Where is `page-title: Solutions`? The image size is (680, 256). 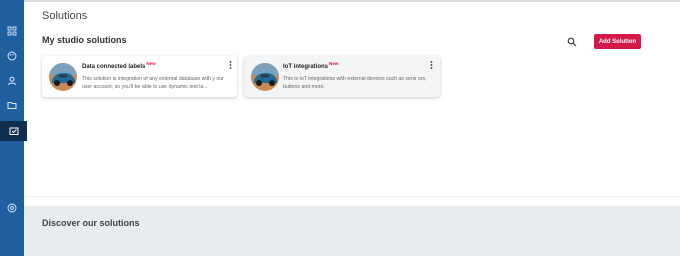 page-title: Solutions is located at coordinates (65, 16).